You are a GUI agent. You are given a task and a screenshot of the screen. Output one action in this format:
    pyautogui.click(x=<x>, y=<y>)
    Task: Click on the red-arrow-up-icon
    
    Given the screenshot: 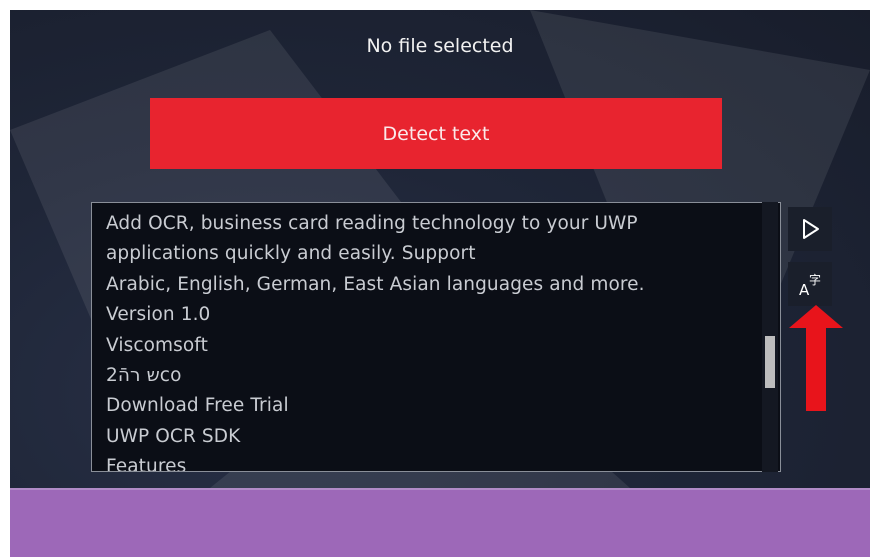 What is the action you would take?
    pyautogui.click(x=816, y=358)
    